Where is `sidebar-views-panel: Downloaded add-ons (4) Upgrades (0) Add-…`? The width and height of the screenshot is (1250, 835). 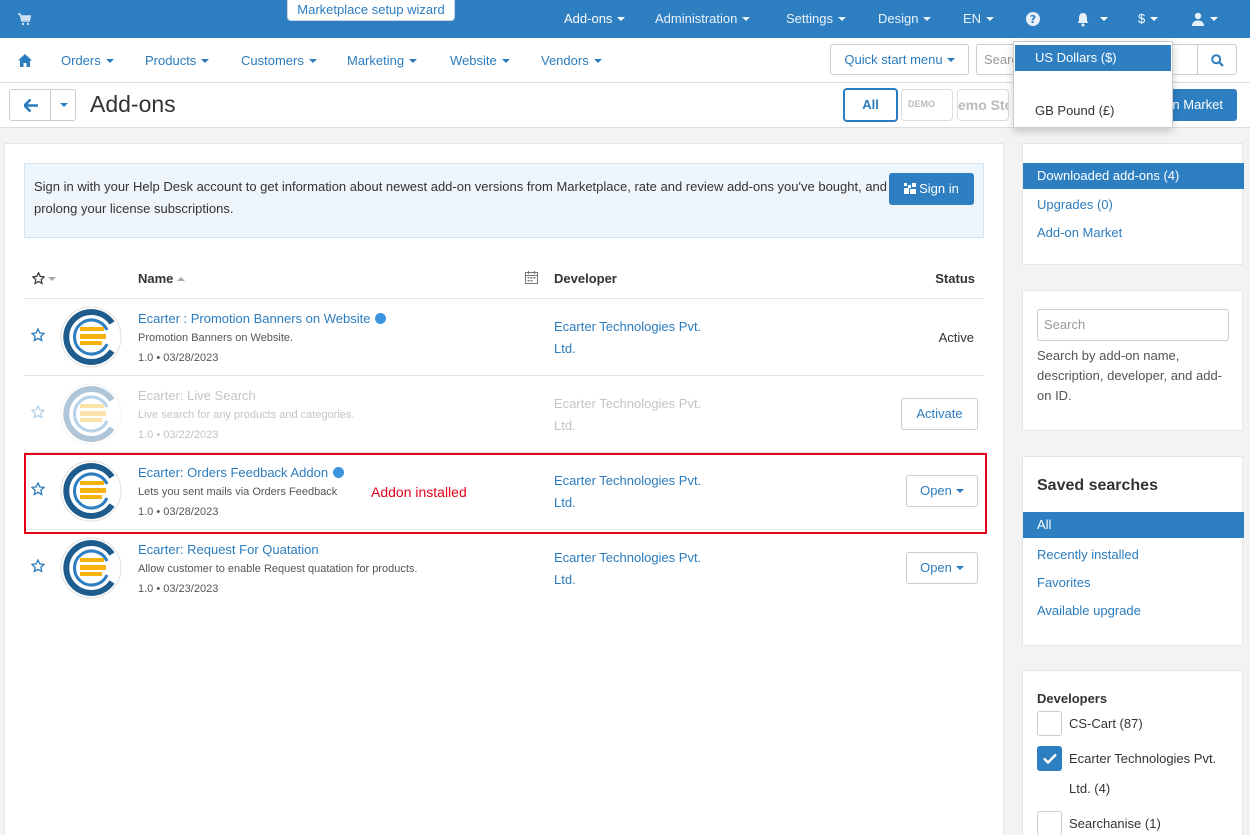 sidebar-views-panel: Downloaded add-ons (4) Upgrades (0) Add-… is located at coordinates (1133, 204).